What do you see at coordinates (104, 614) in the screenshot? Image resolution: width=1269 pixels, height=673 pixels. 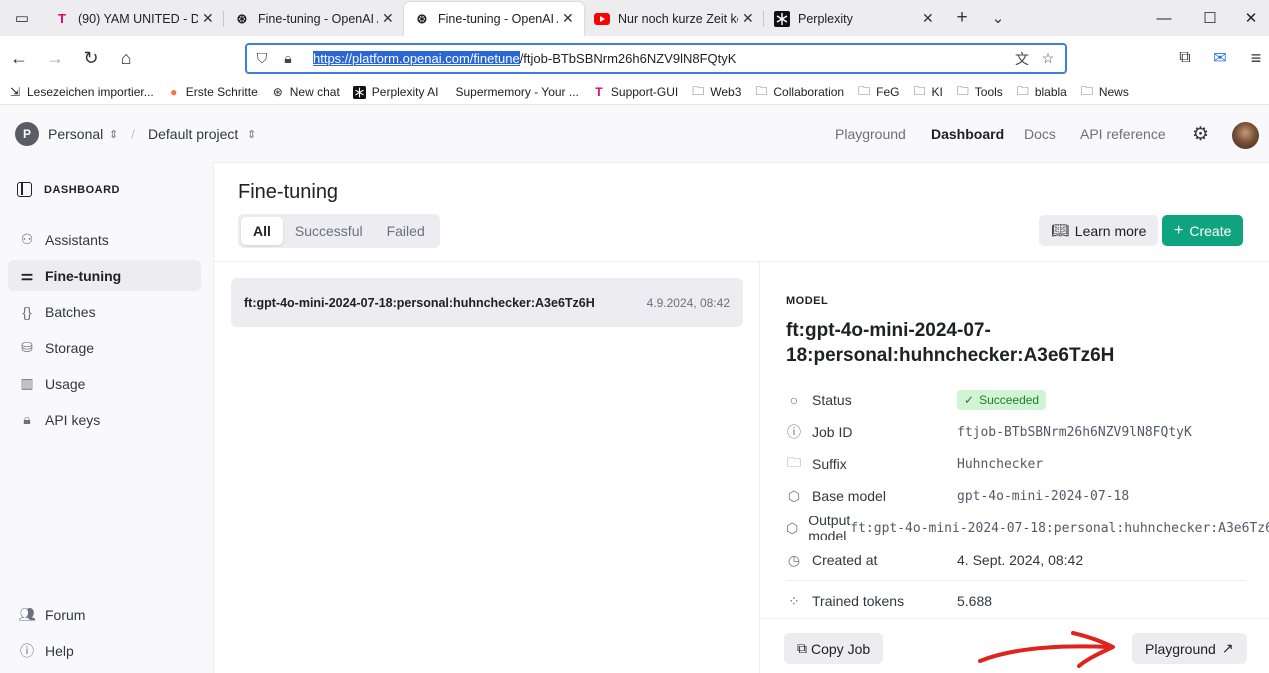 I see `sidebar-item-forum: 👥︎ Forum` at bounding box center [104, 614].